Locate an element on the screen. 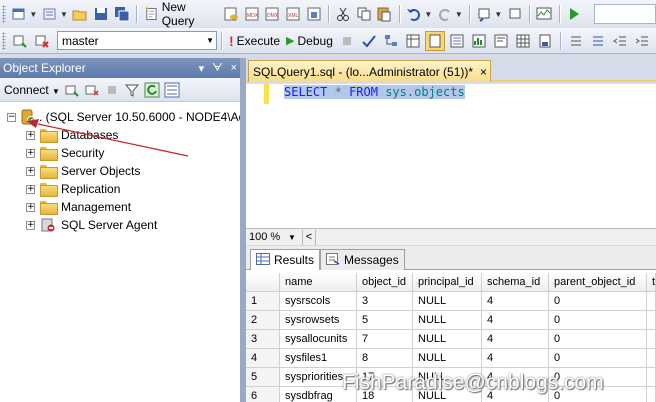 This screenshot has height=402, width=656. collapse-icon: − is located at coordinates (11, 117).